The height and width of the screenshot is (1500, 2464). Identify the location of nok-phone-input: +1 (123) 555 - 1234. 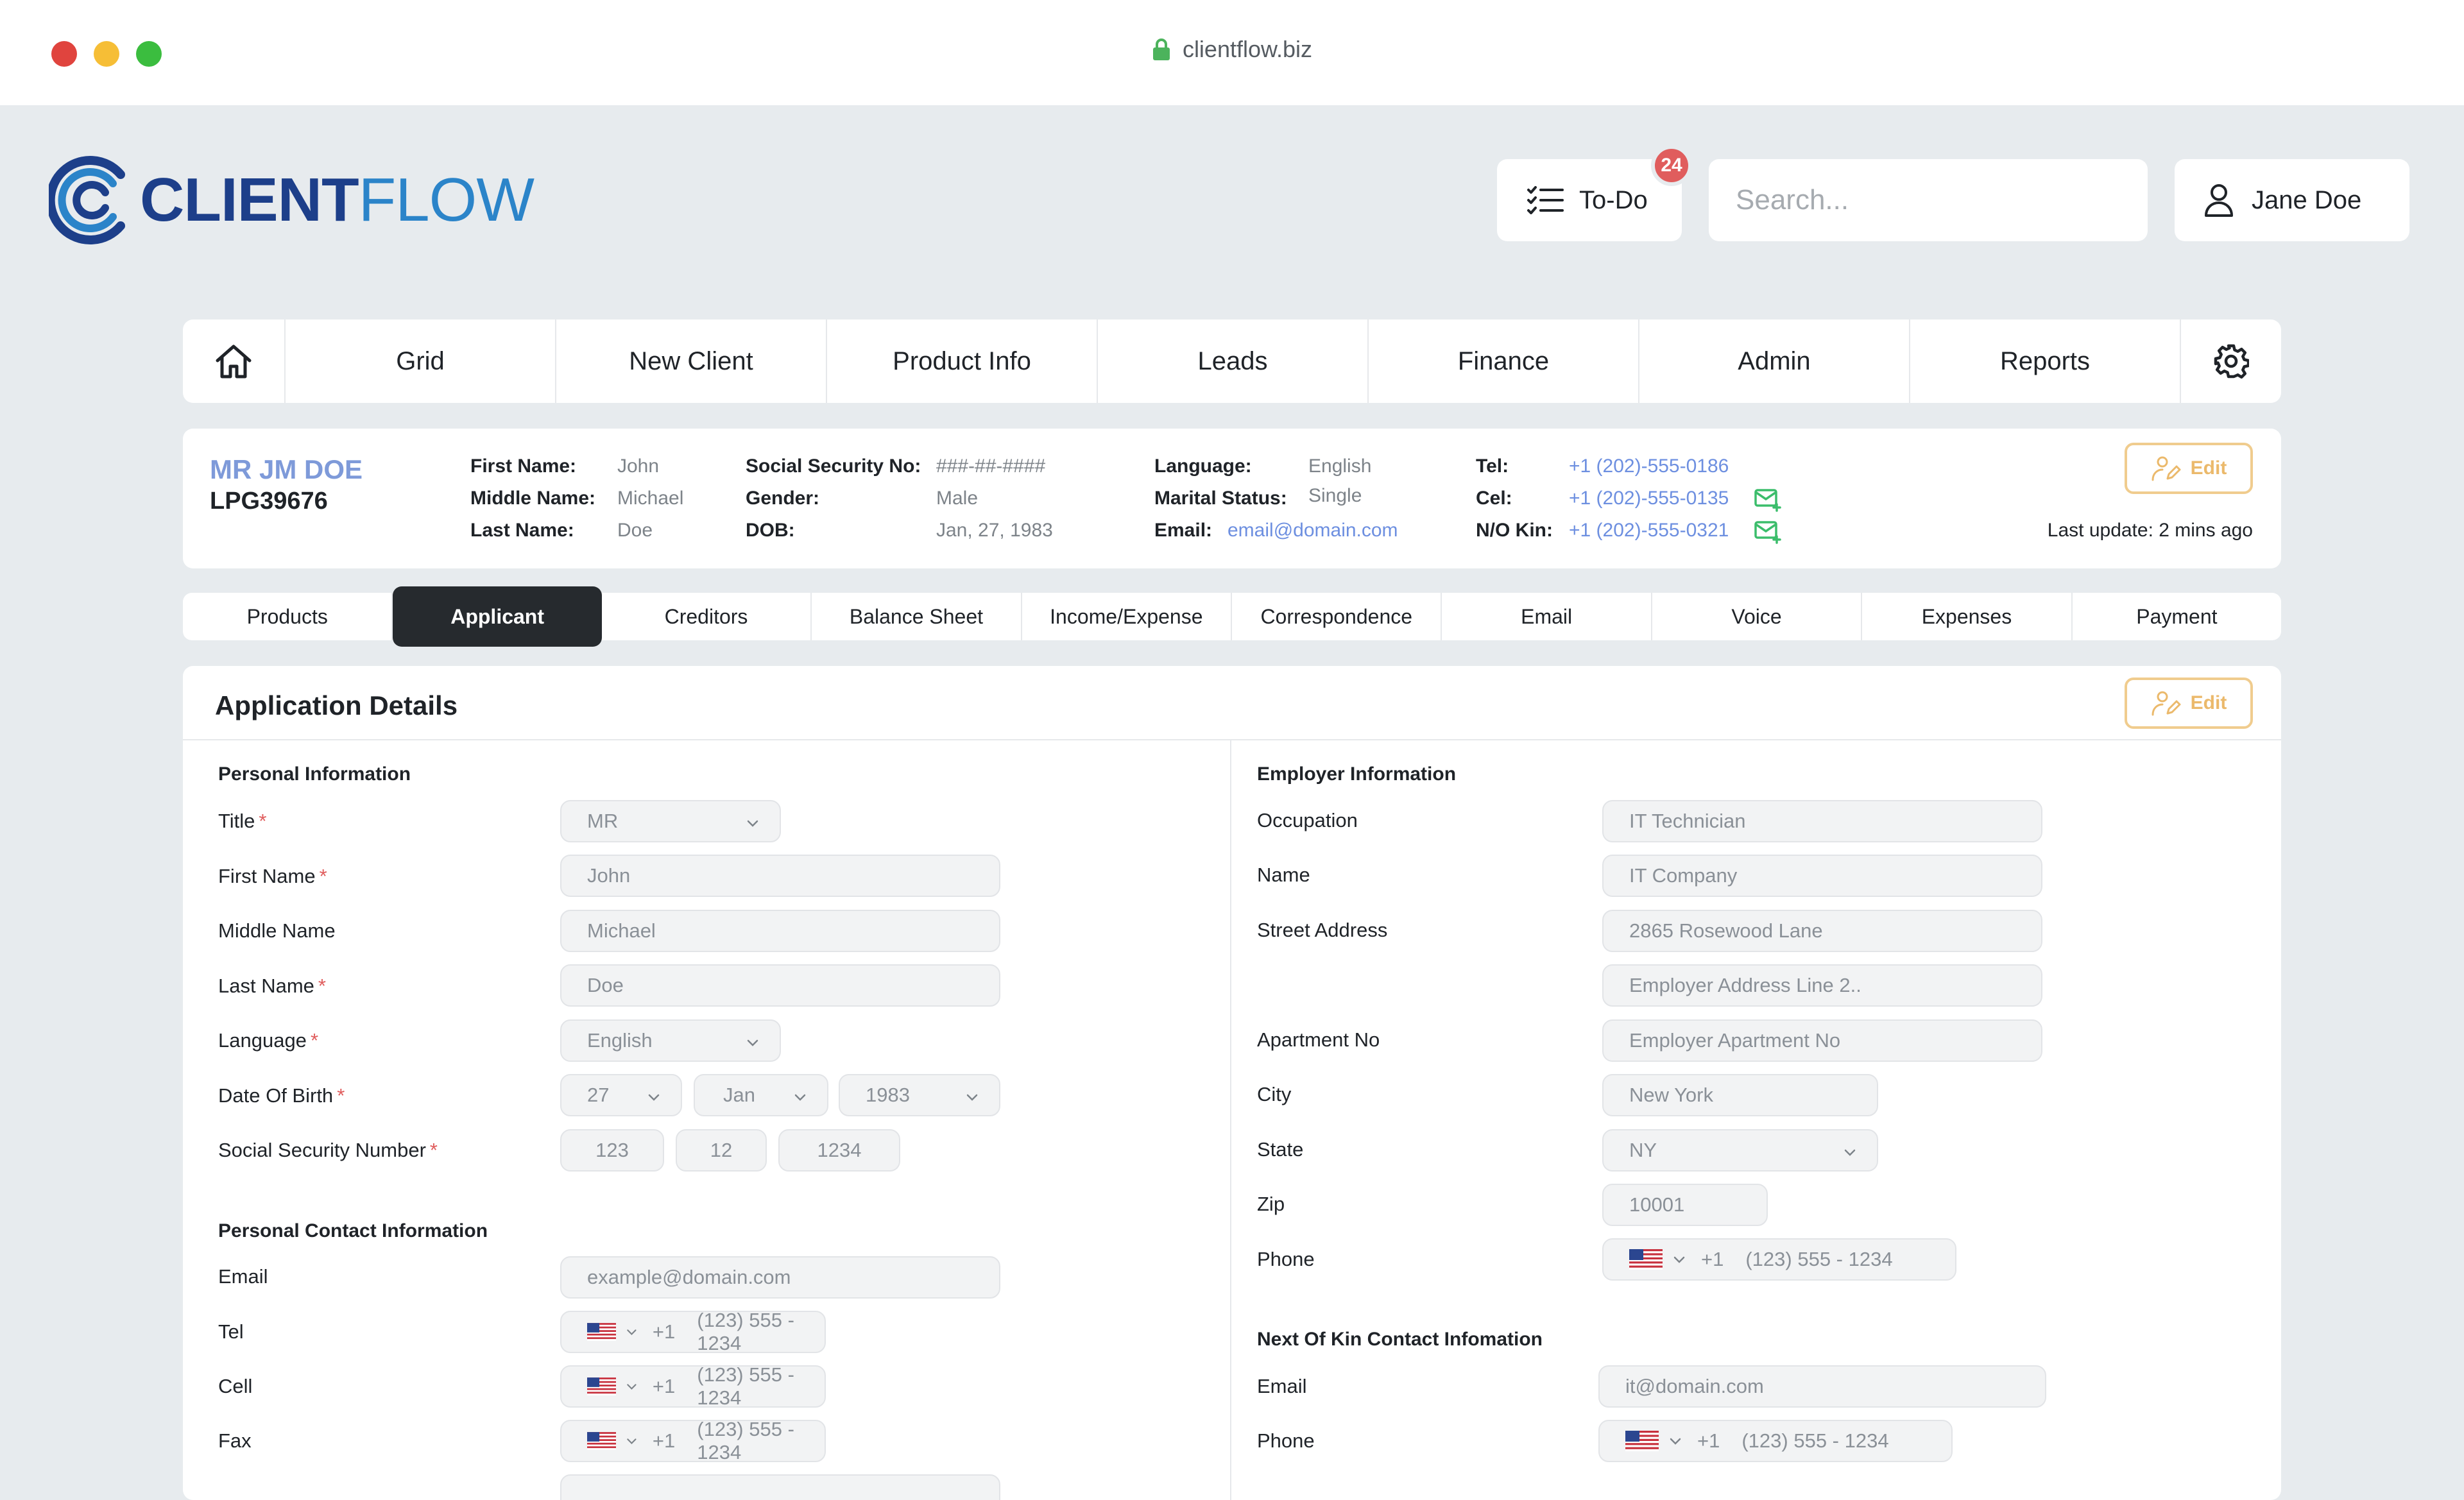
(1776, 1441).